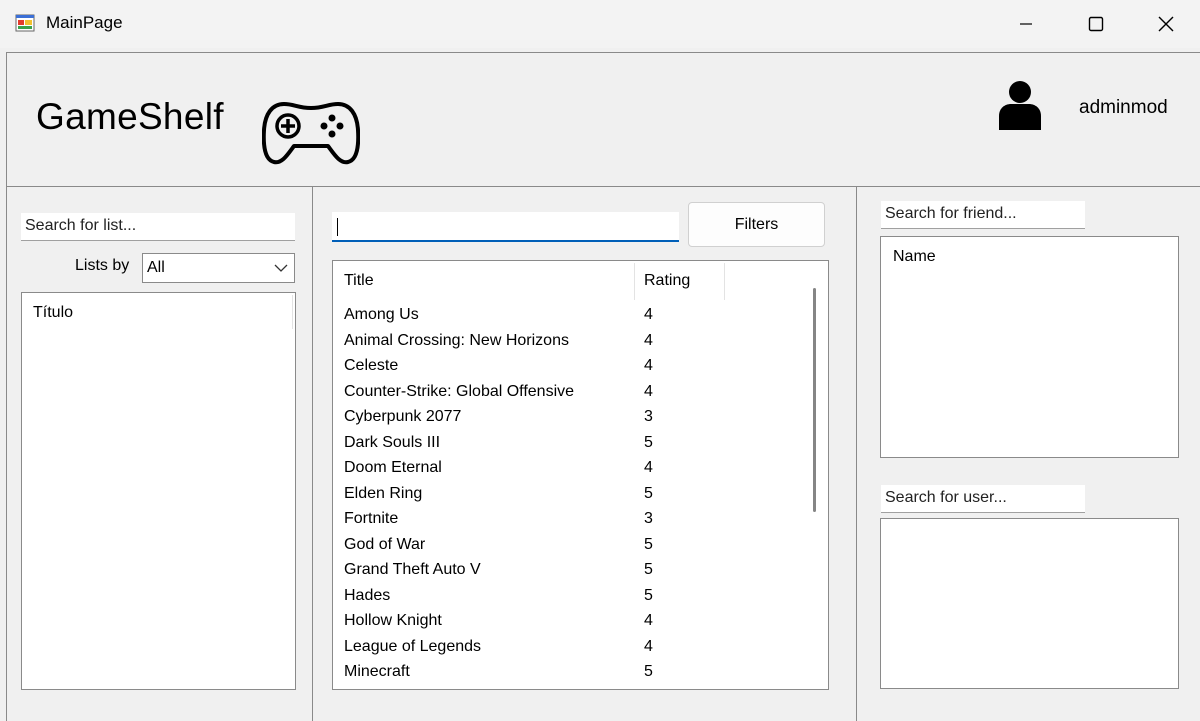  Describe the element at coordinates (130, 116) in the screenshot. I see `app-logo-text: GameShelf` at that location.